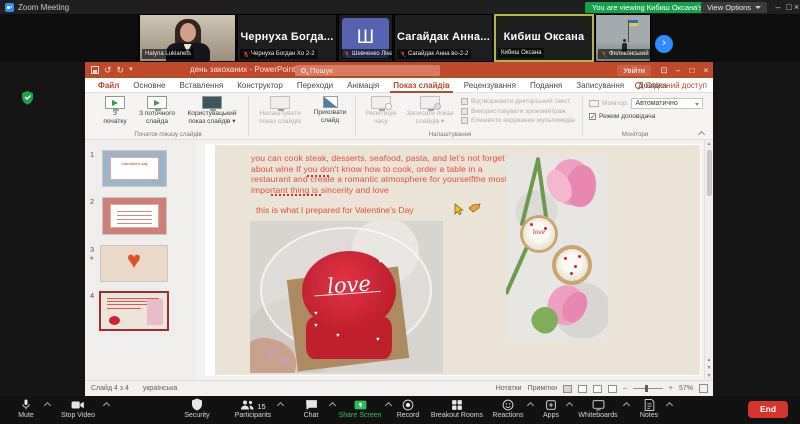 This screenshot has height=424, width=800. I want to click on tulips-photo: love, so click(557, 247).